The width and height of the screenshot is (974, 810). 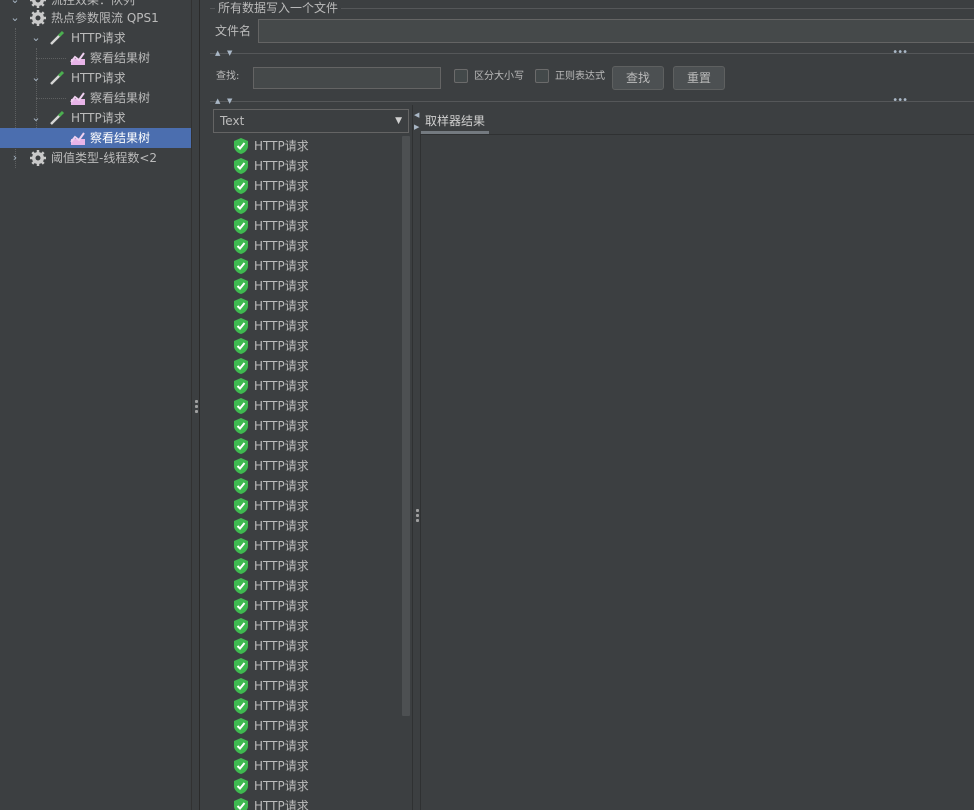 What do you see at coordinates (311, 121) in the screenshot?
I see `renderer-select: Text ▼` at bounding box center [311, 121].